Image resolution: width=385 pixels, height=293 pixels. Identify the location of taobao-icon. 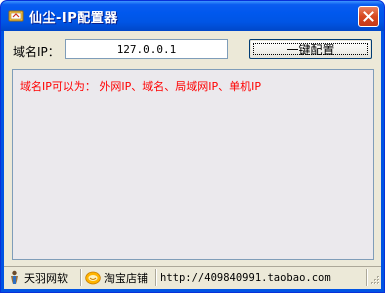
(93, 277).